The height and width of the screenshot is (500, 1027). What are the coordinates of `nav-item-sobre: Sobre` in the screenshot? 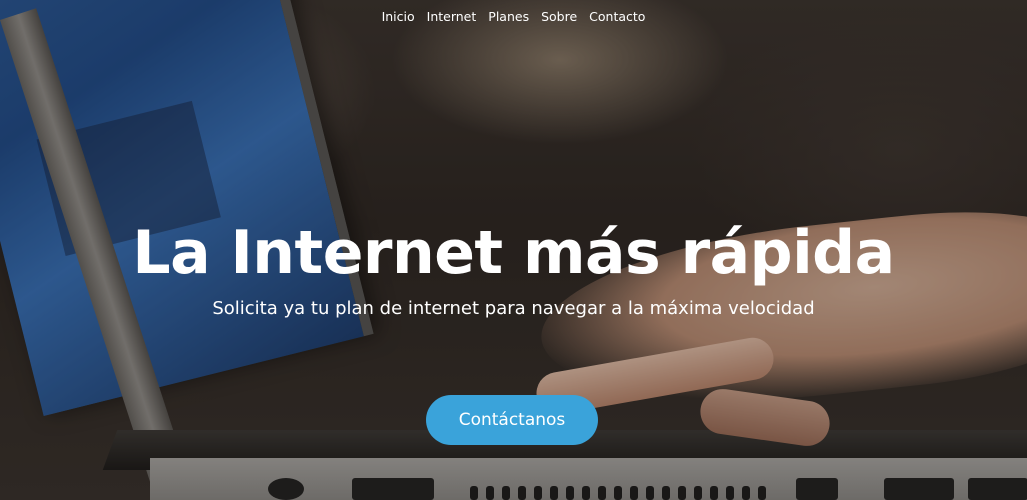 It's located at (559, 16).